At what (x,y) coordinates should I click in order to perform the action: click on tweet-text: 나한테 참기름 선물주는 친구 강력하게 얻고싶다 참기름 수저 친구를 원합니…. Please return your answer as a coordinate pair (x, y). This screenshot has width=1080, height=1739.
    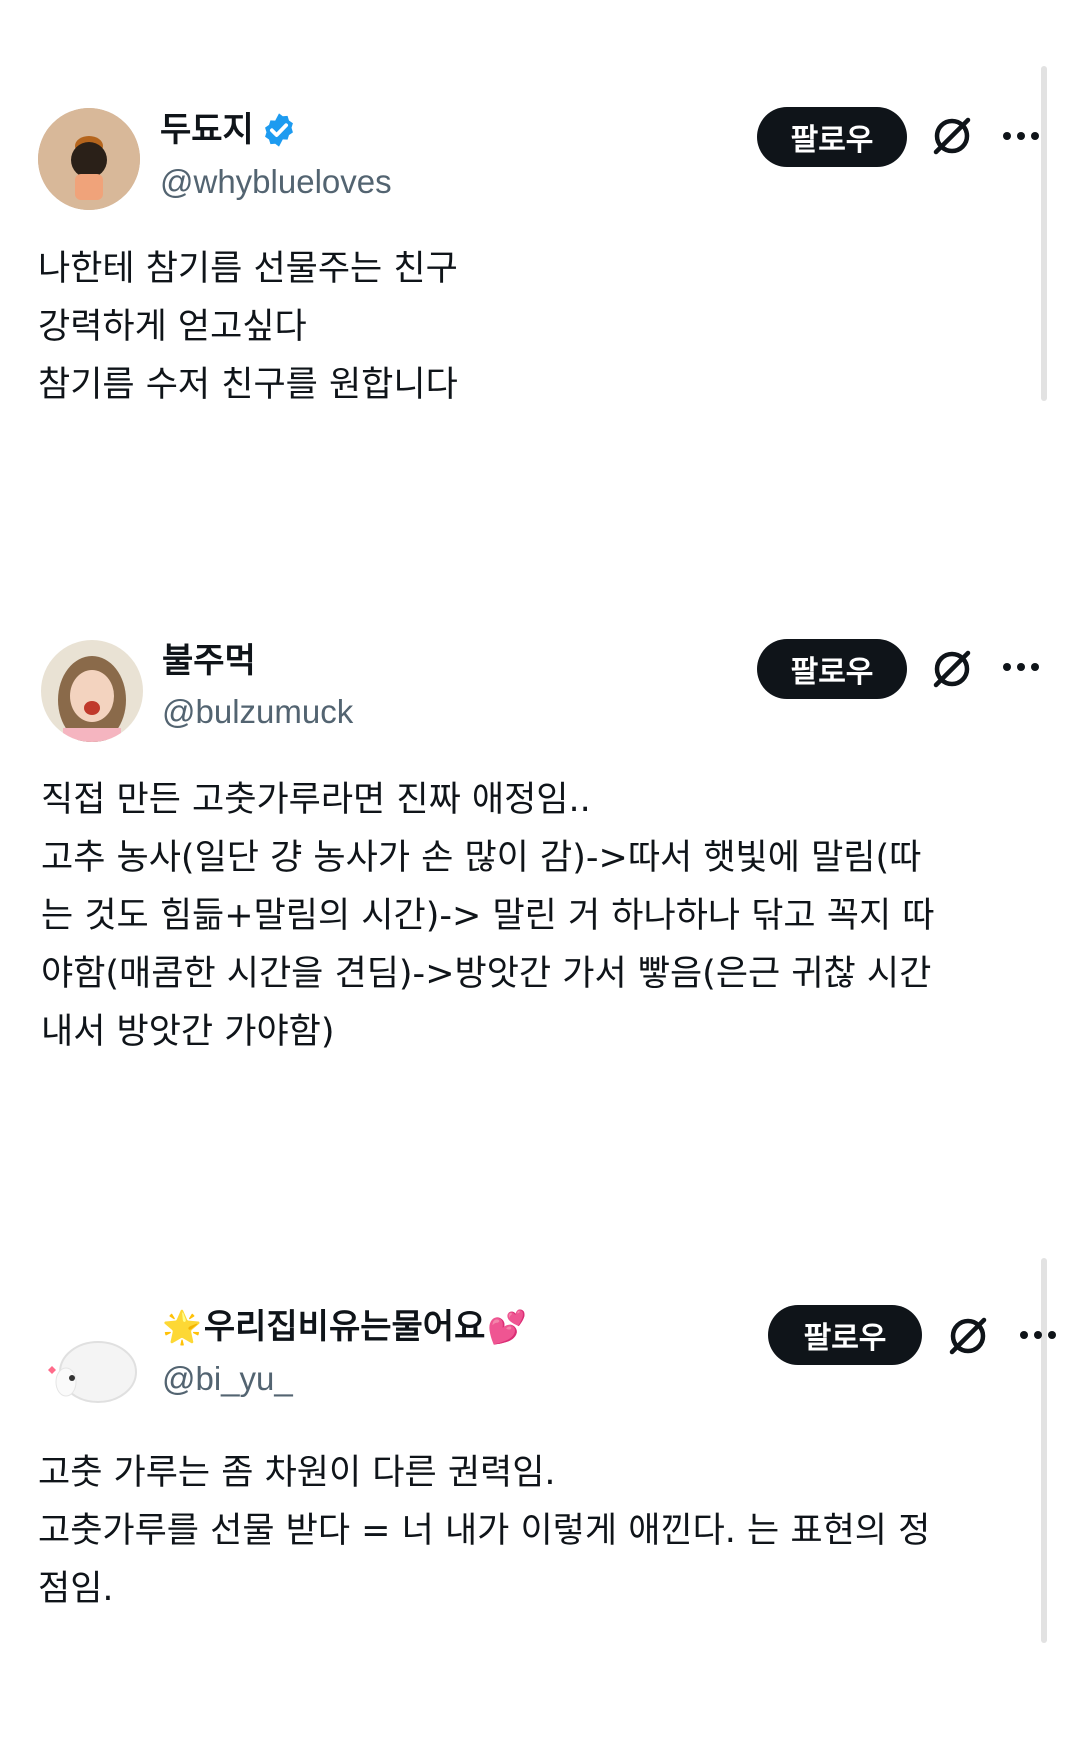
    Looking at the image, I should click on (248, 327).